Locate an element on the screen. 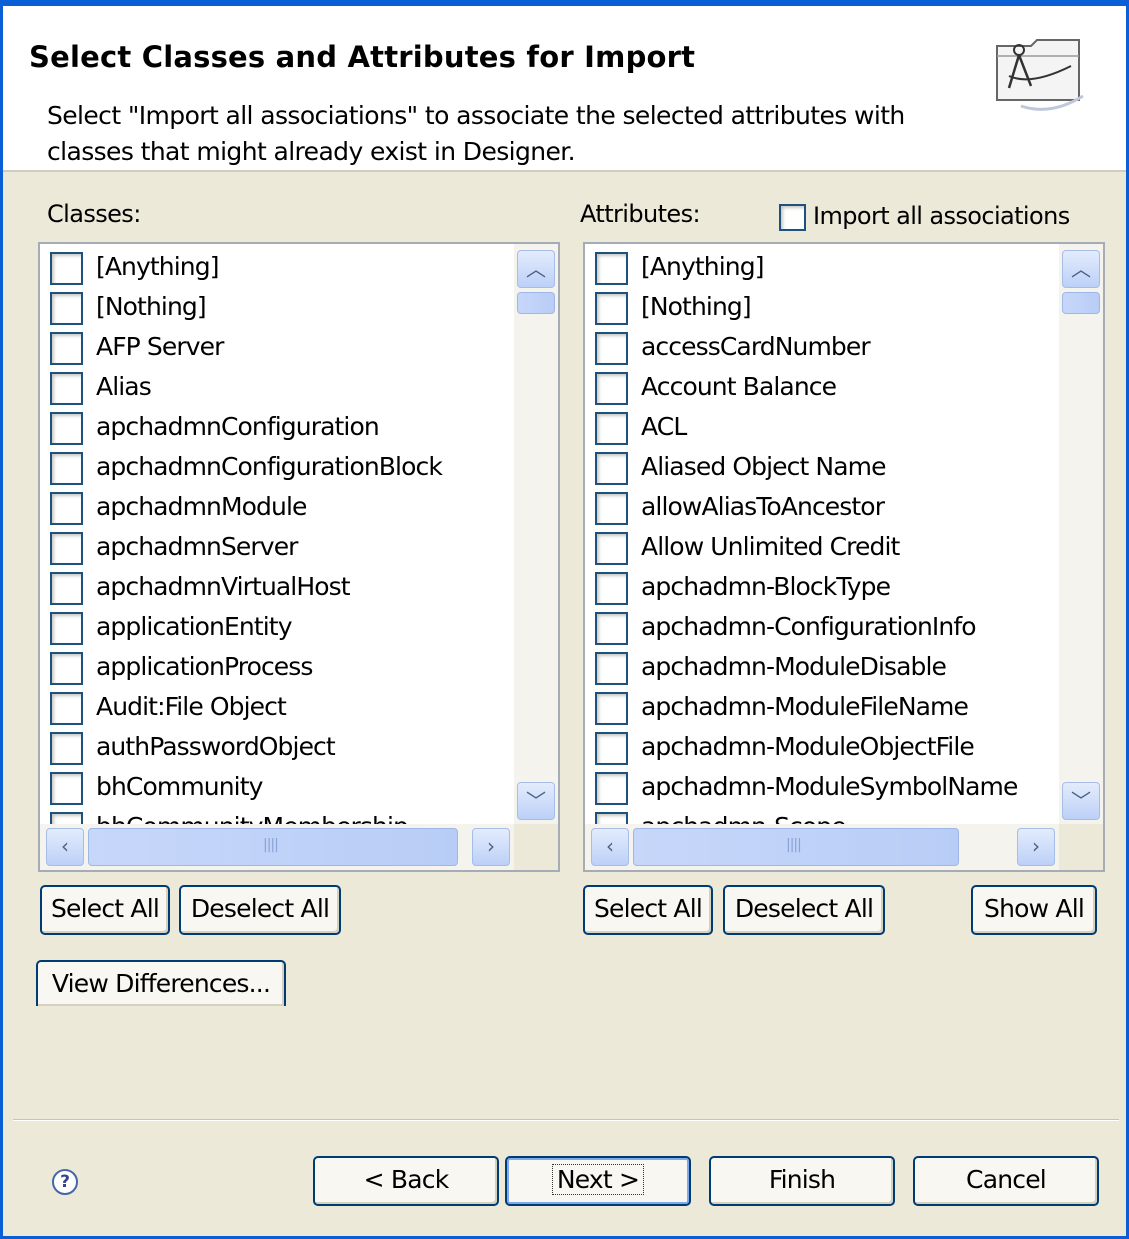 This screenshot has height=1239, width=1129. item-label: Account Balance is located at coordinates (739, 386).